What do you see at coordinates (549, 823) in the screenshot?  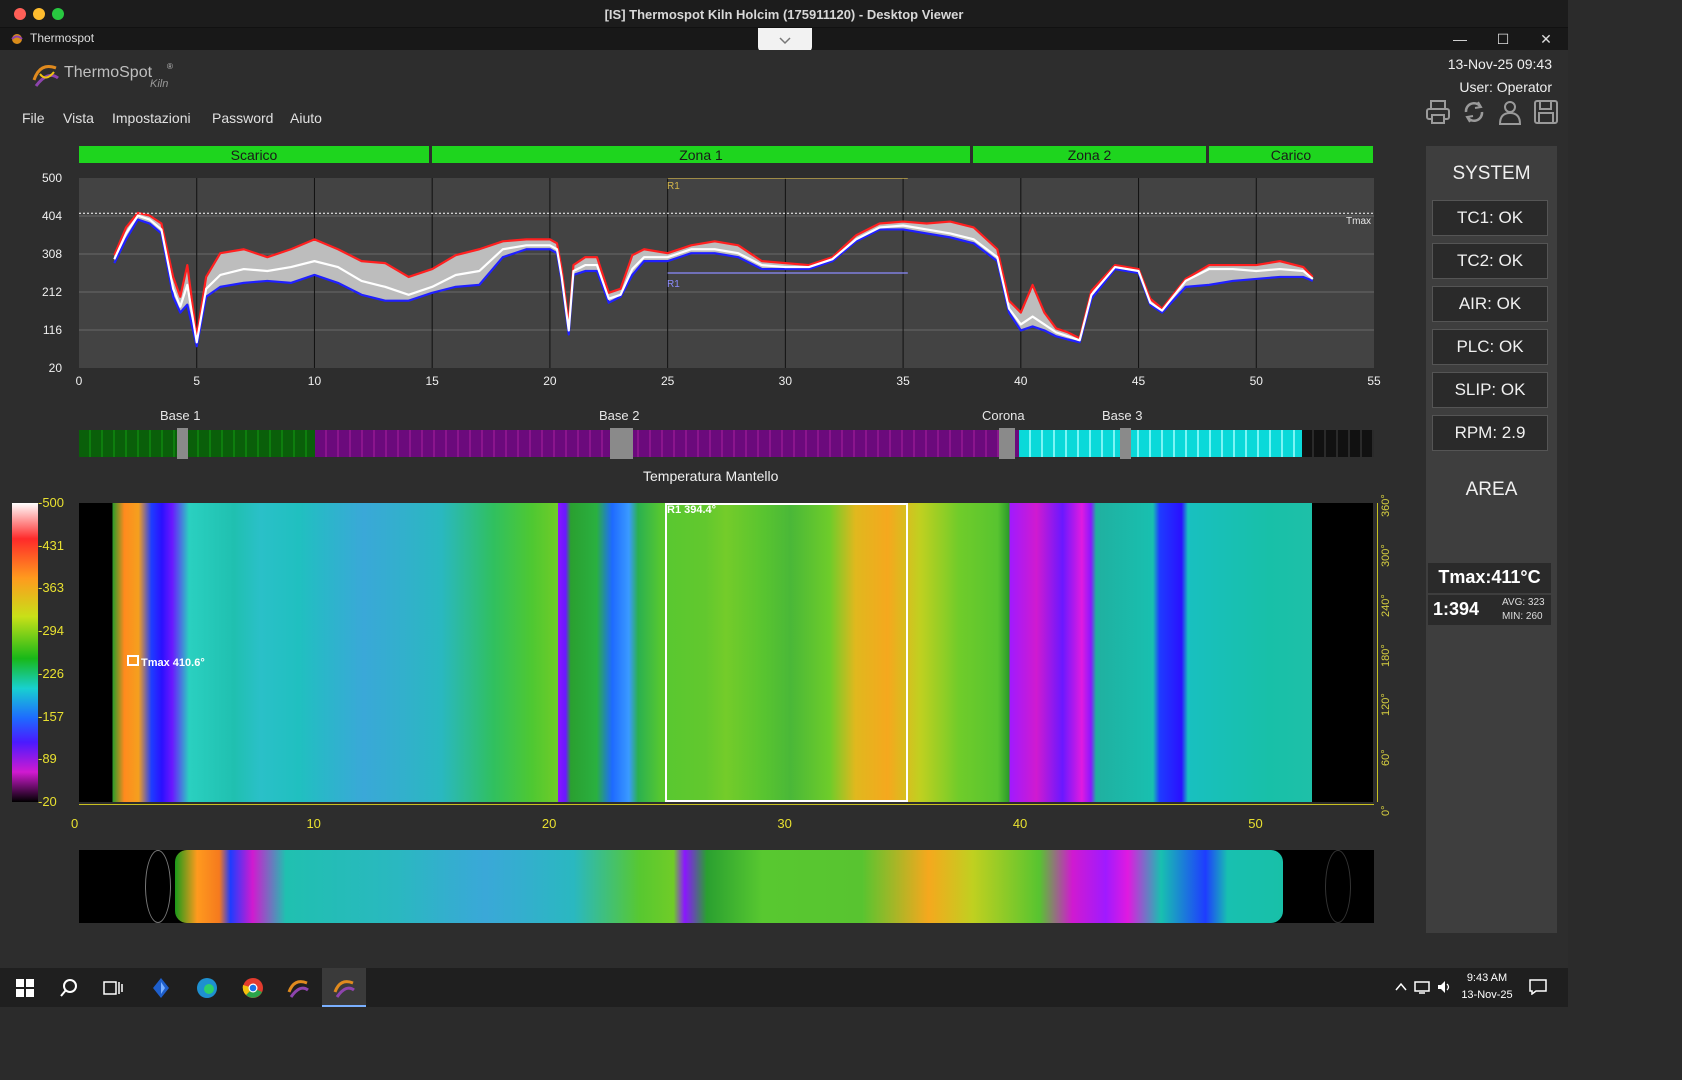 I see `thermal-x-tick: 20` at bounding box center [549, 823].